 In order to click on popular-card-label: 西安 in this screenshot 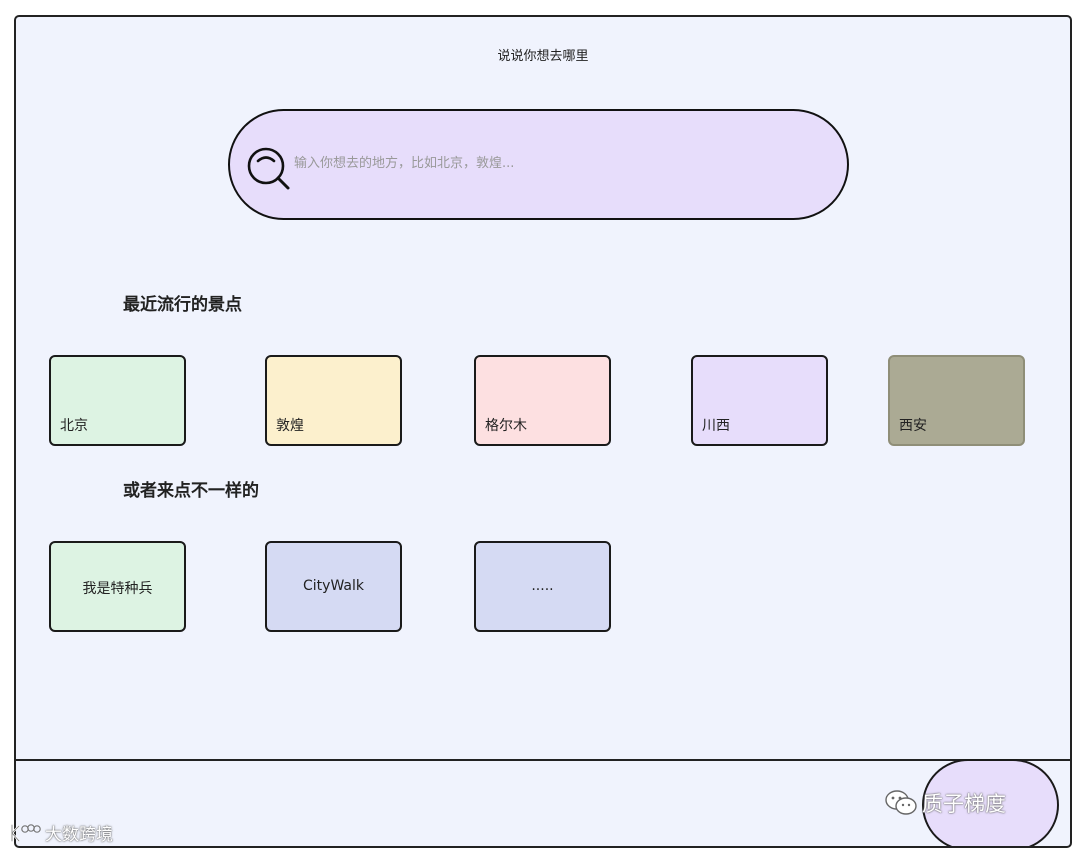, I will do `click(913, 426)`.